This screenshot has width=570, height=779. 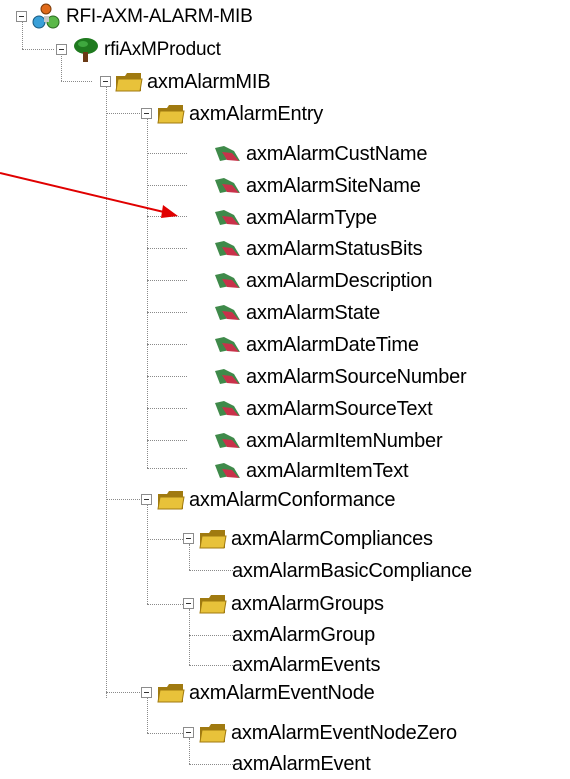 I want to click on tree-leaf: axmAlarmState, so click(x=296, y=313).